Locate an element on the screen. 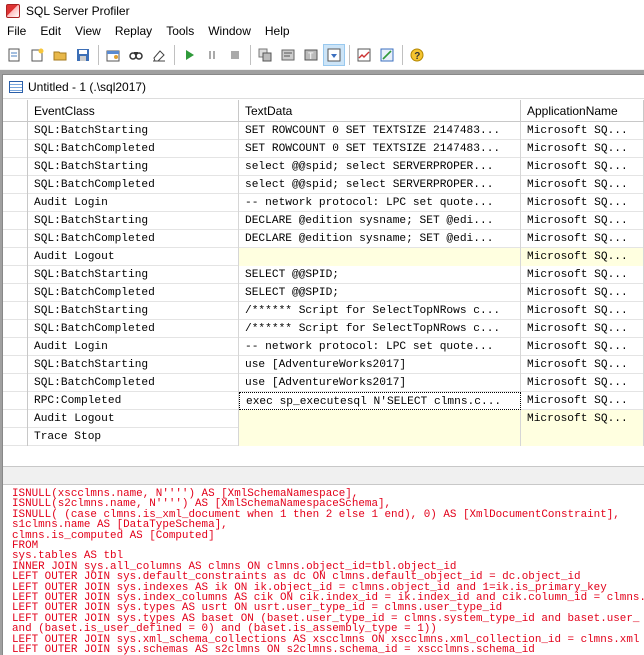  stop-trace-button is located at coordinates (235, 55).